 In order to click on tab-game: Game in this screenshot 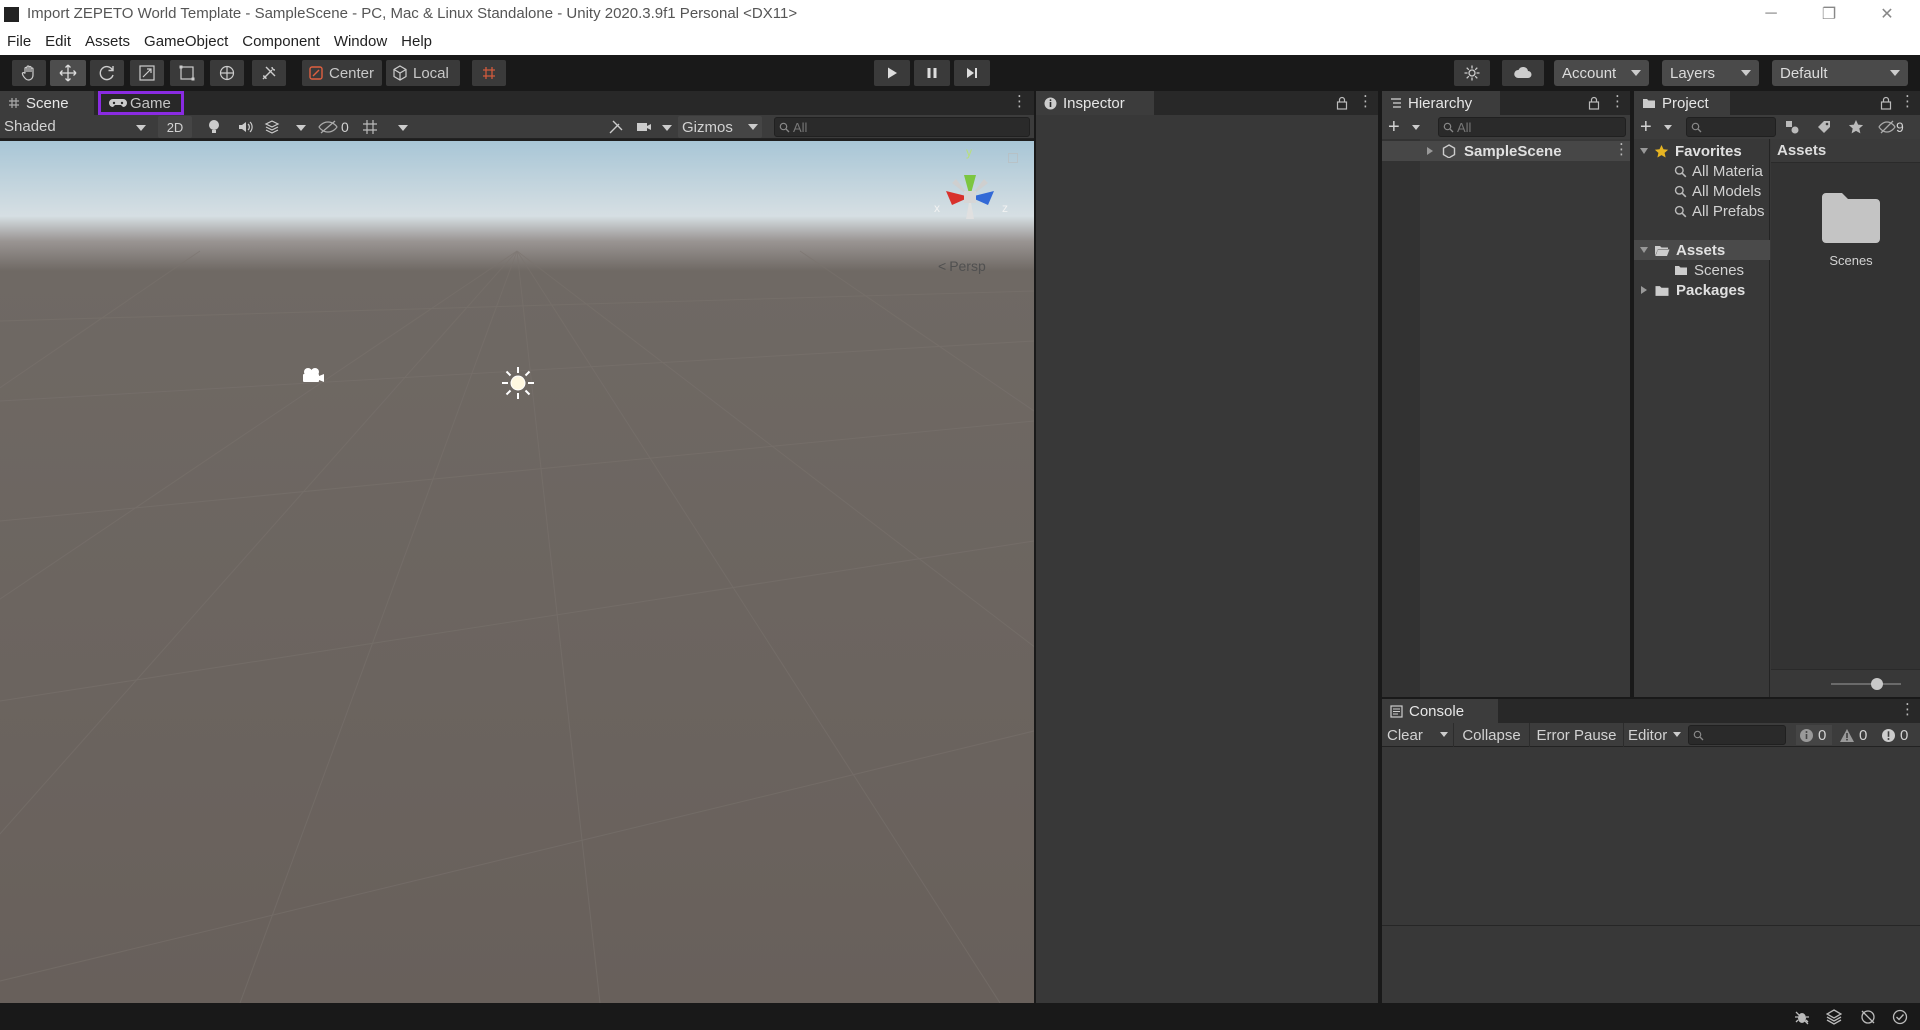, I will do `click(141, 103)`.